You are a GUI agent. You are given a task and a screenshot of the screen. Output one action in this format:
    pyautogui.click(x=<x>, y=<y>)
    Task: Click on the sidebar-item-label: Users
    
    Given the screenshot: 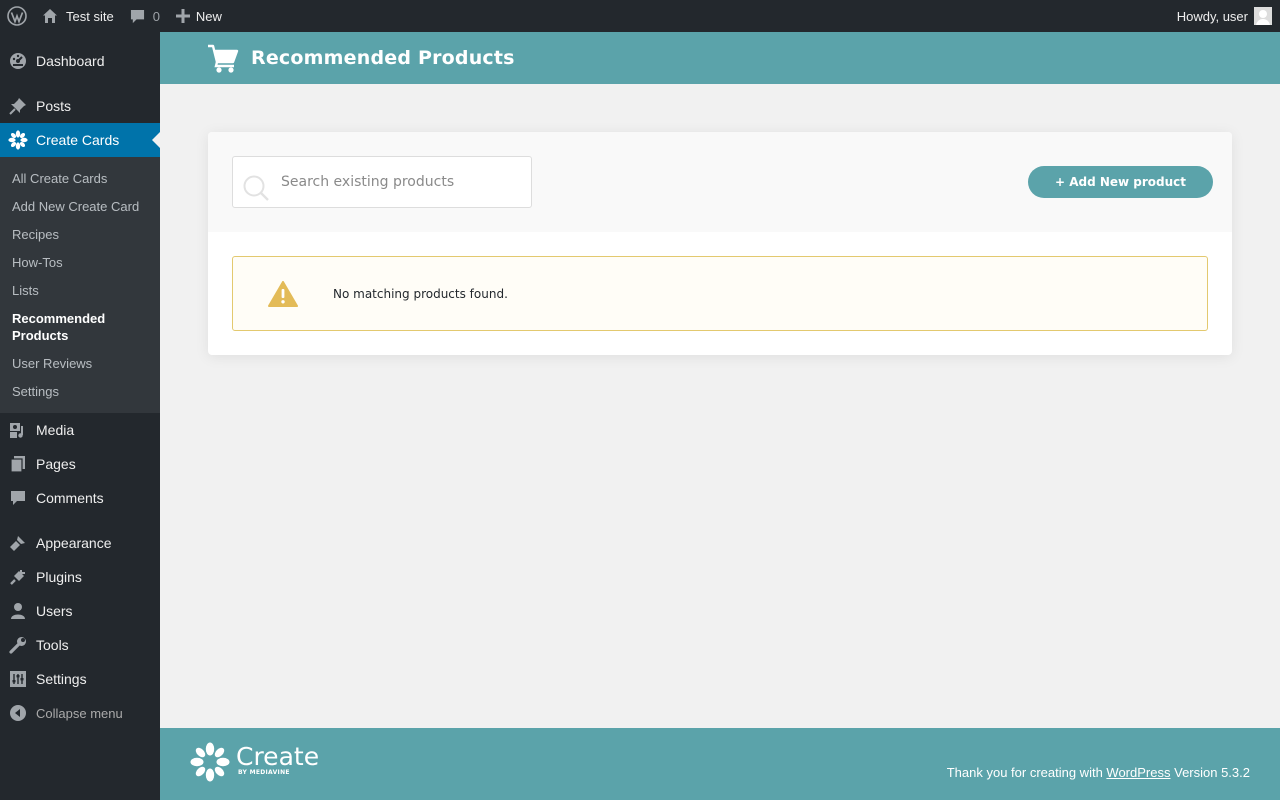 What is the action you would take?
    pyautogui.click(x=54, y=611)
    